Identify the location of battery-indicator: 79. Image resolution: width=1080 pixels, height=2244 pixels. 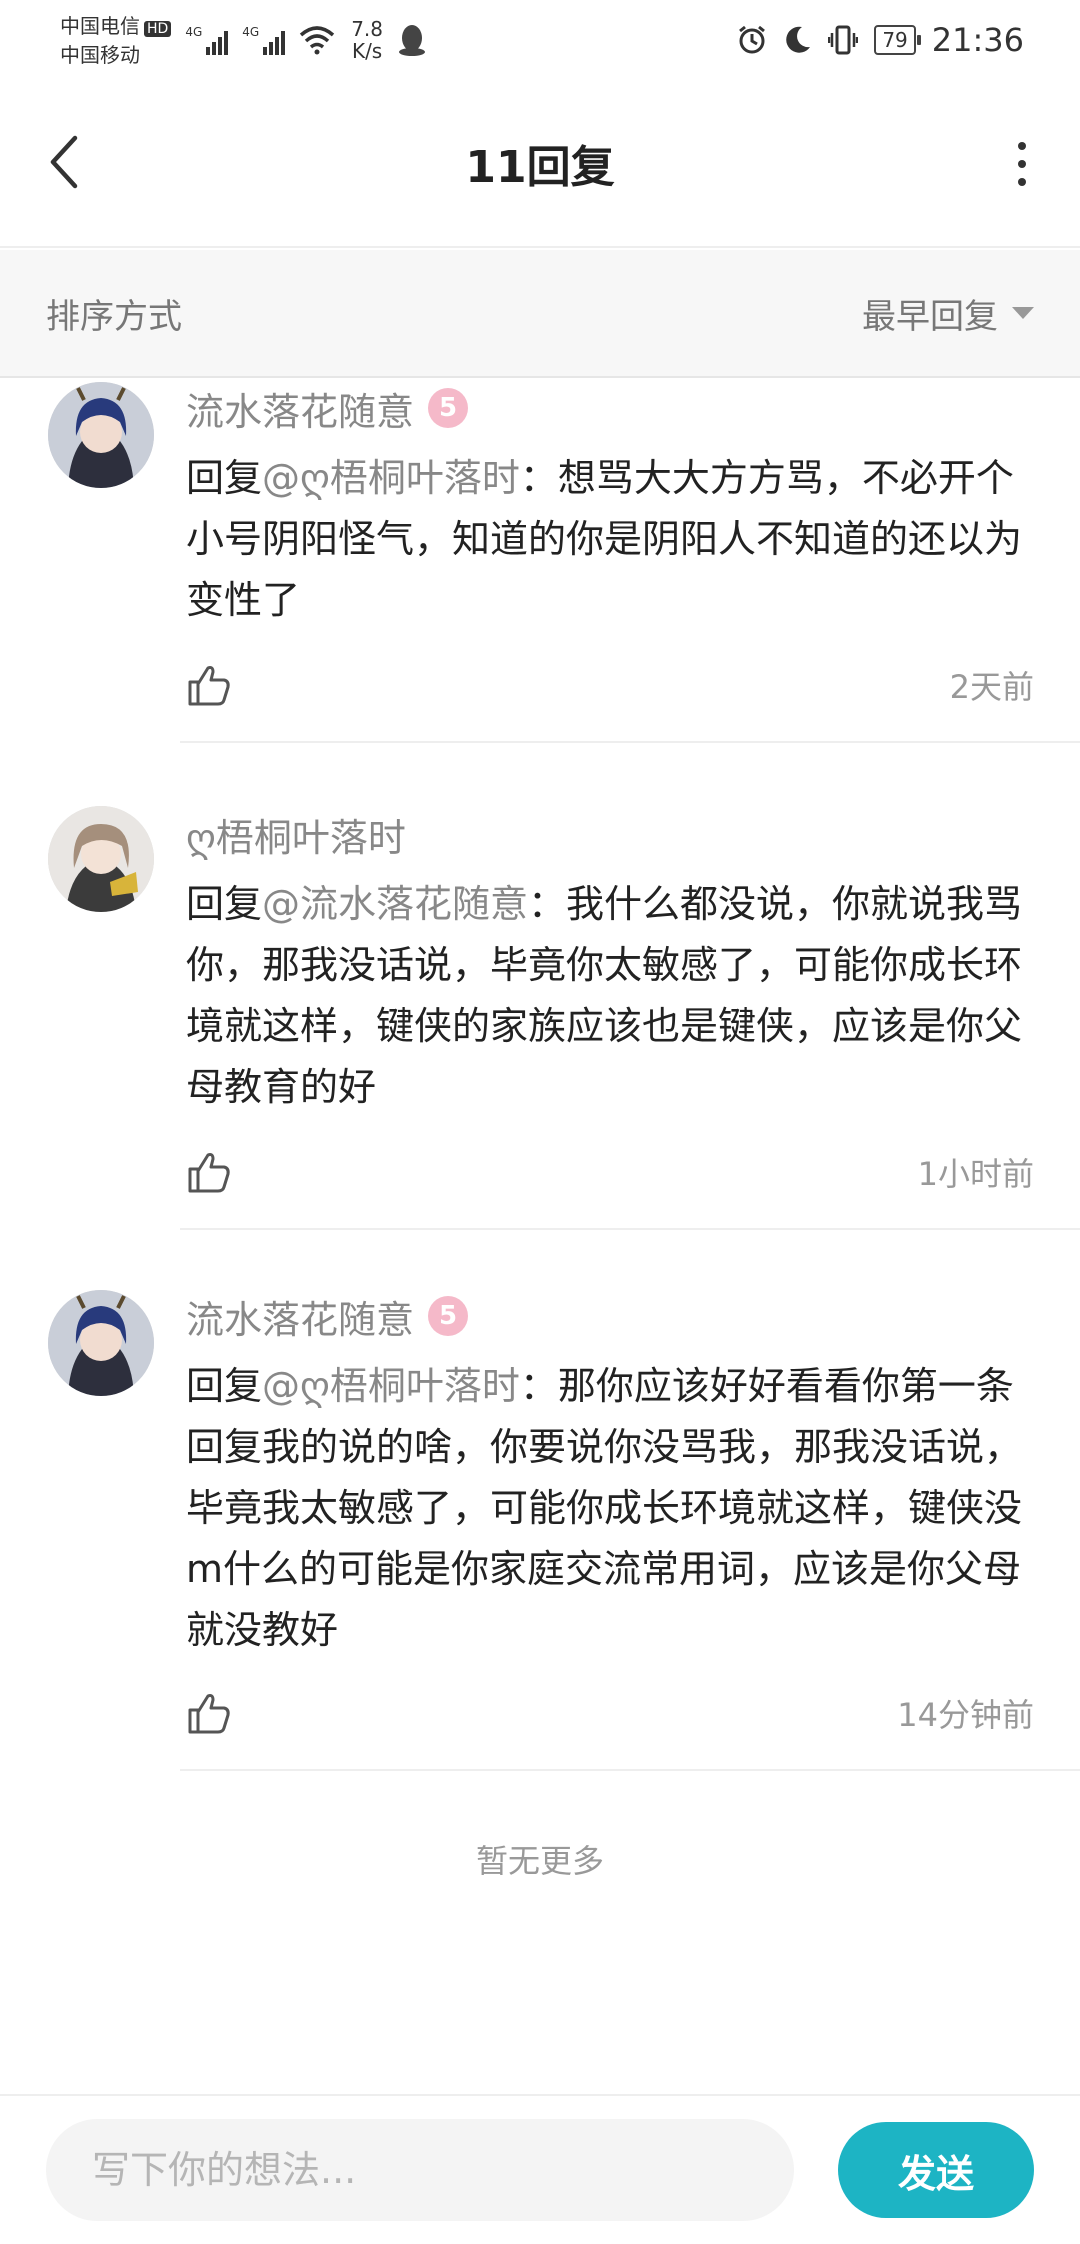
(898, 40).